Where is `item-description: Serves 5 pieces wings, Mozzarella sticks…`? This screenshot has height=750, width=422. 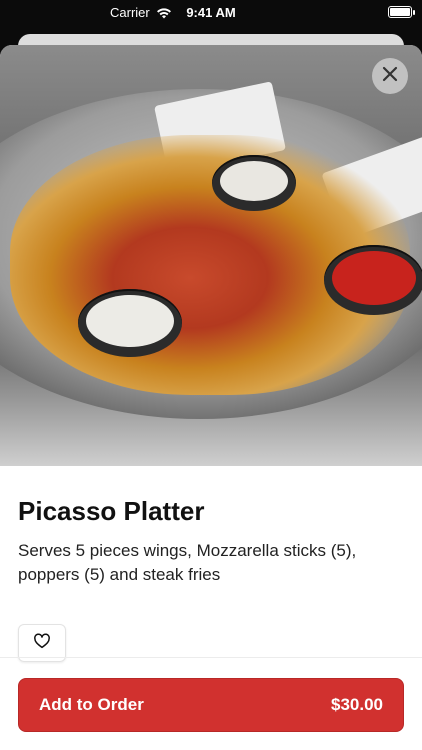
item-description: Serves 5 pieces wings, Mozzarella sticks… is located at coordinates (187, 562).